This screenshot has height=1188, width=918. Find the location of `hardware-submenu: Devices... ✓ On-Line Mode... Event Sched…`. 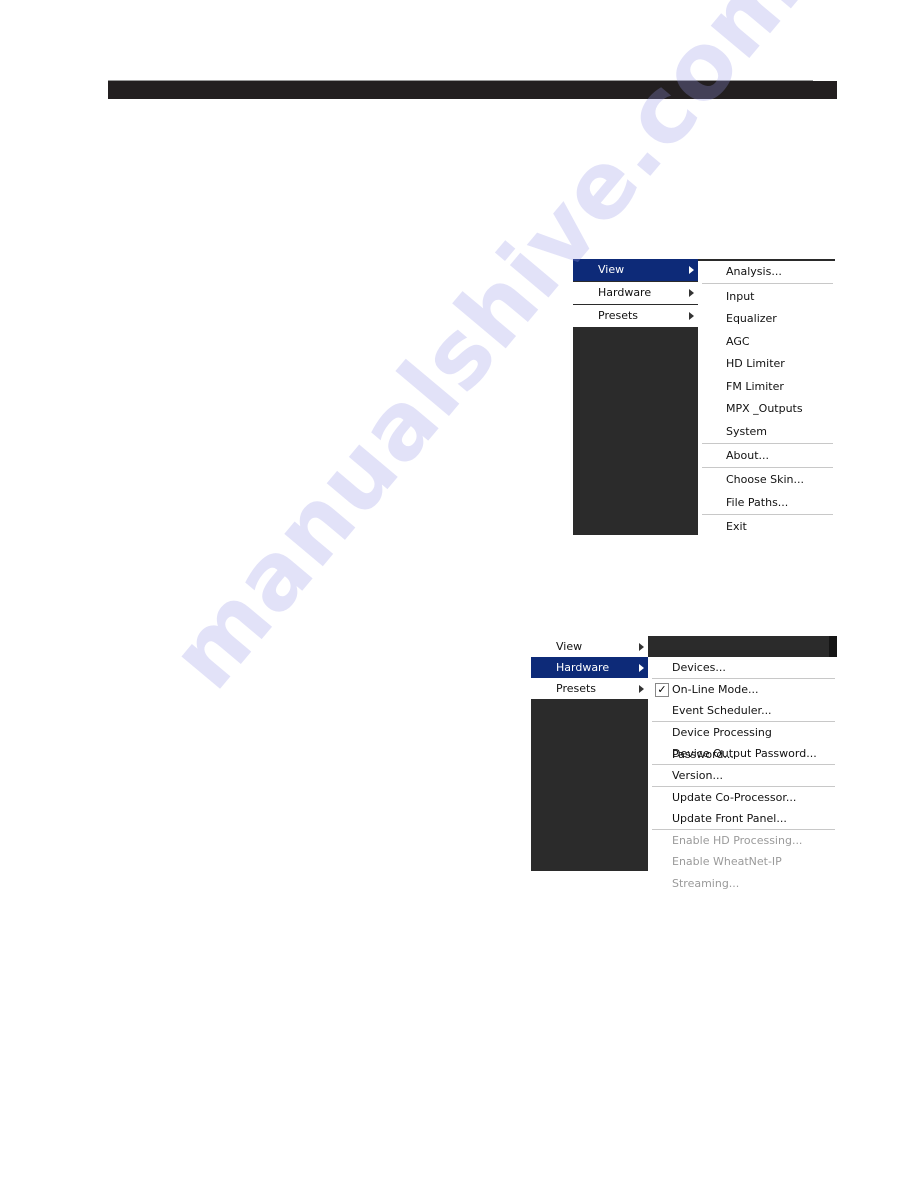

hardware-submenu: Devices... ✓ On-Line Mode... Event Sched… is located at coordinates (742, 773).